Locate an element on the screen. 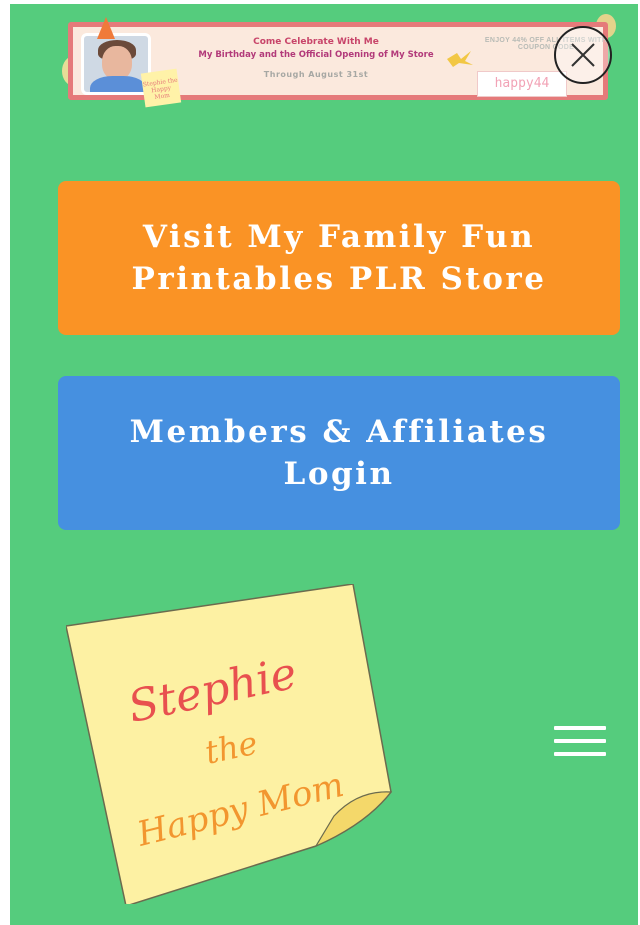  members-login-label: Members & Affiliates Login is located at coordinates (339, 453).